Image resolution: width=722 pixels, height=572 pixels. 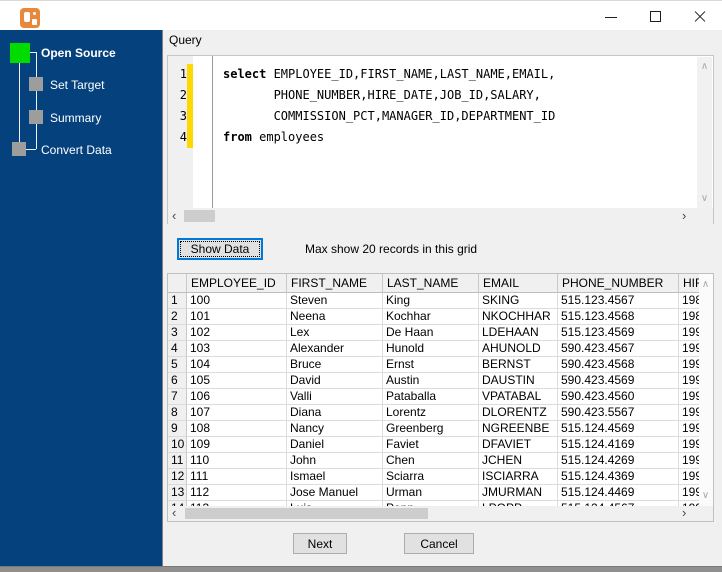 What do you see at coordinates (704, 198) in the screenshot?
I see `scroll-down-icon: ∨` at bounding box center [704, 198].